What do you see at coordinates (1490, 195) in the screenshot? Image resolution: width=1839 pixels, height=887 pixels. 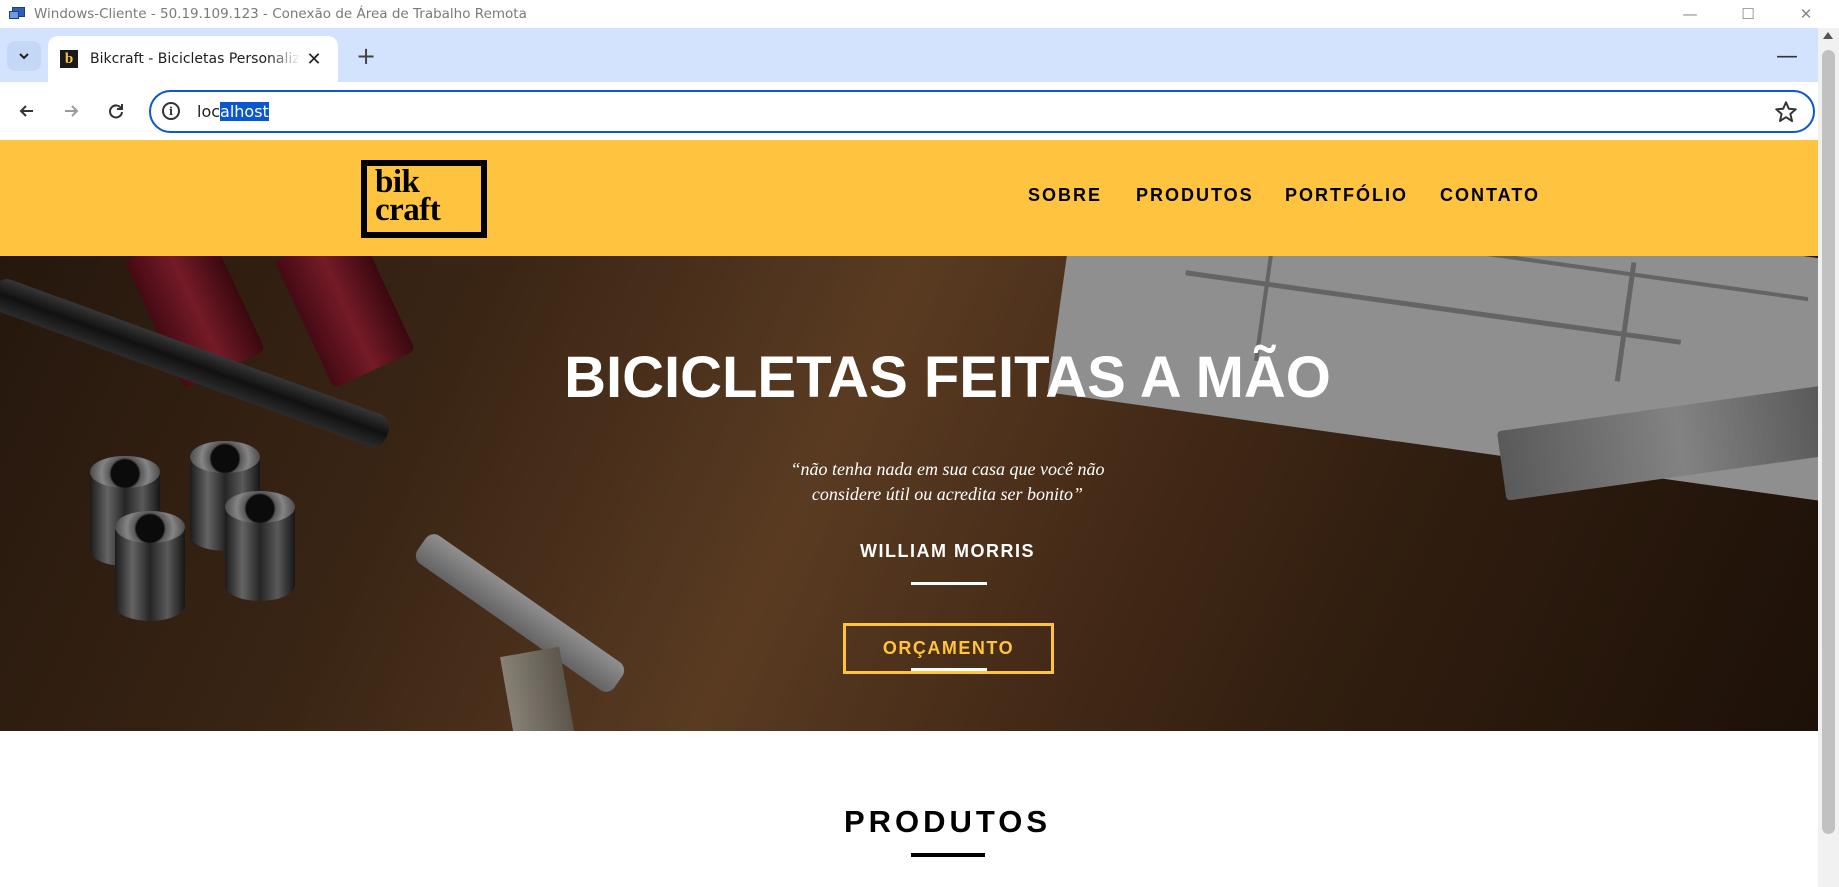 I see `menu-item-contato: CONTATO` at bounding box center [1490, 195].